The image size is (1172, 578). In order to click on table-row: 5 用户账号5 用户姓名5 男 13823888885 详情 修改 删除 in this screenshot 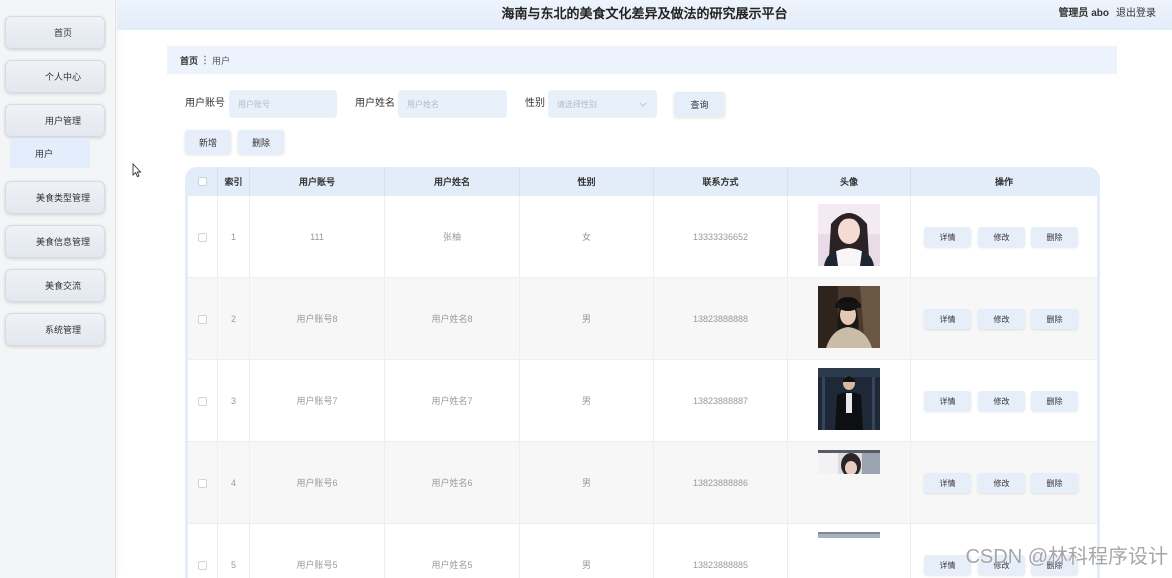, I will do `click(642, 551)`.